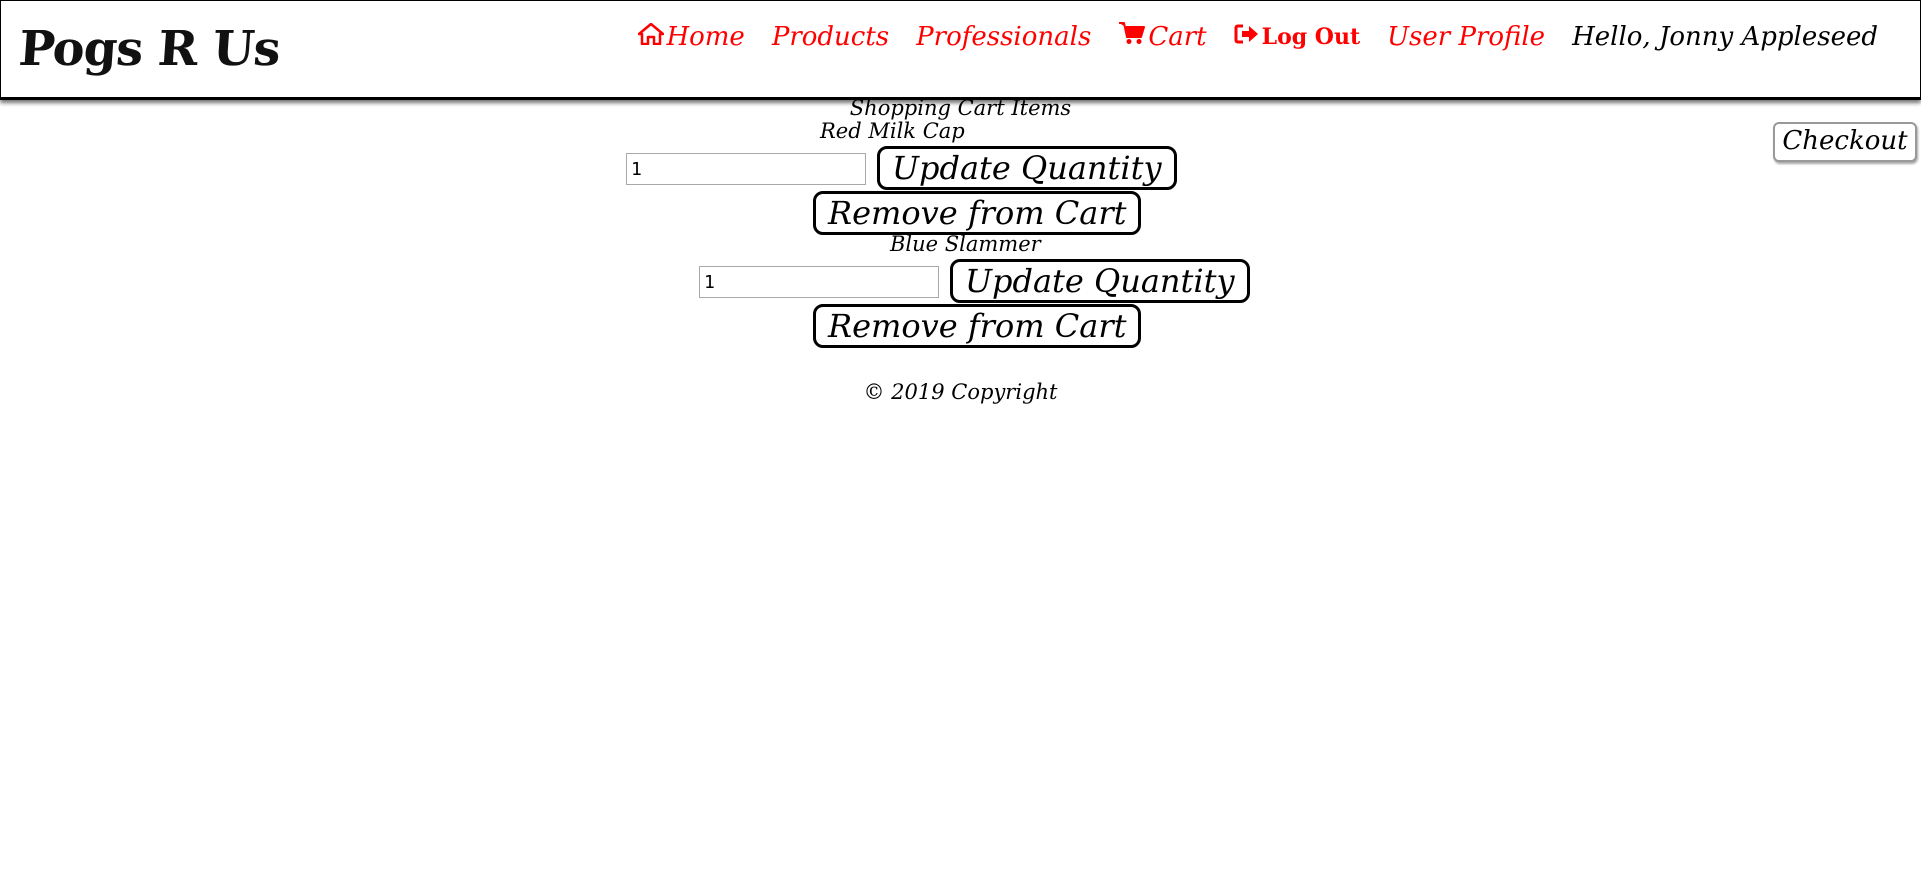  I want to click on nav-professionals-link: Professionals, so click(1003, 37).